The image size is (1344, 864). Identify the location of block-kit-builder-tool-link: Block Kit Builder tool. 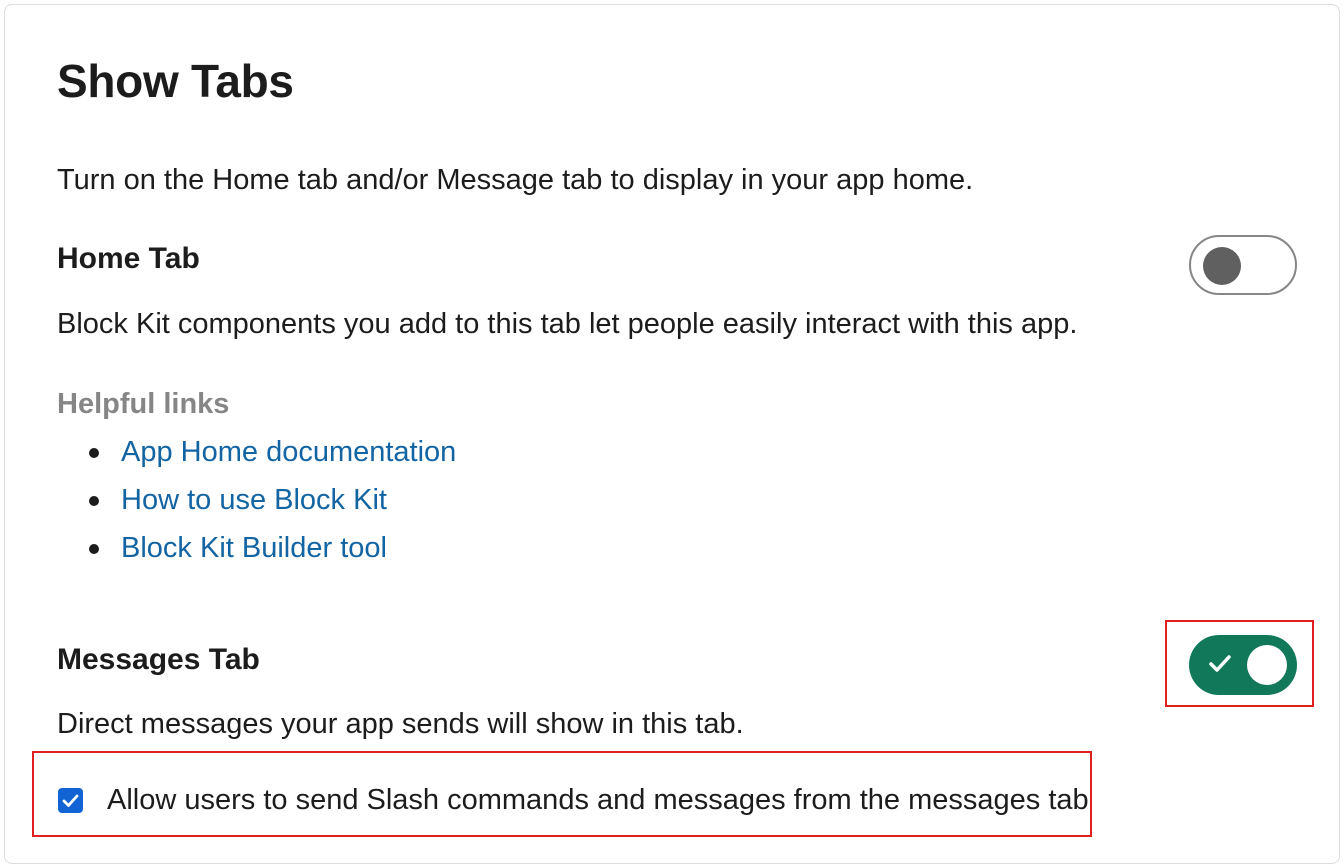
(254, 548).